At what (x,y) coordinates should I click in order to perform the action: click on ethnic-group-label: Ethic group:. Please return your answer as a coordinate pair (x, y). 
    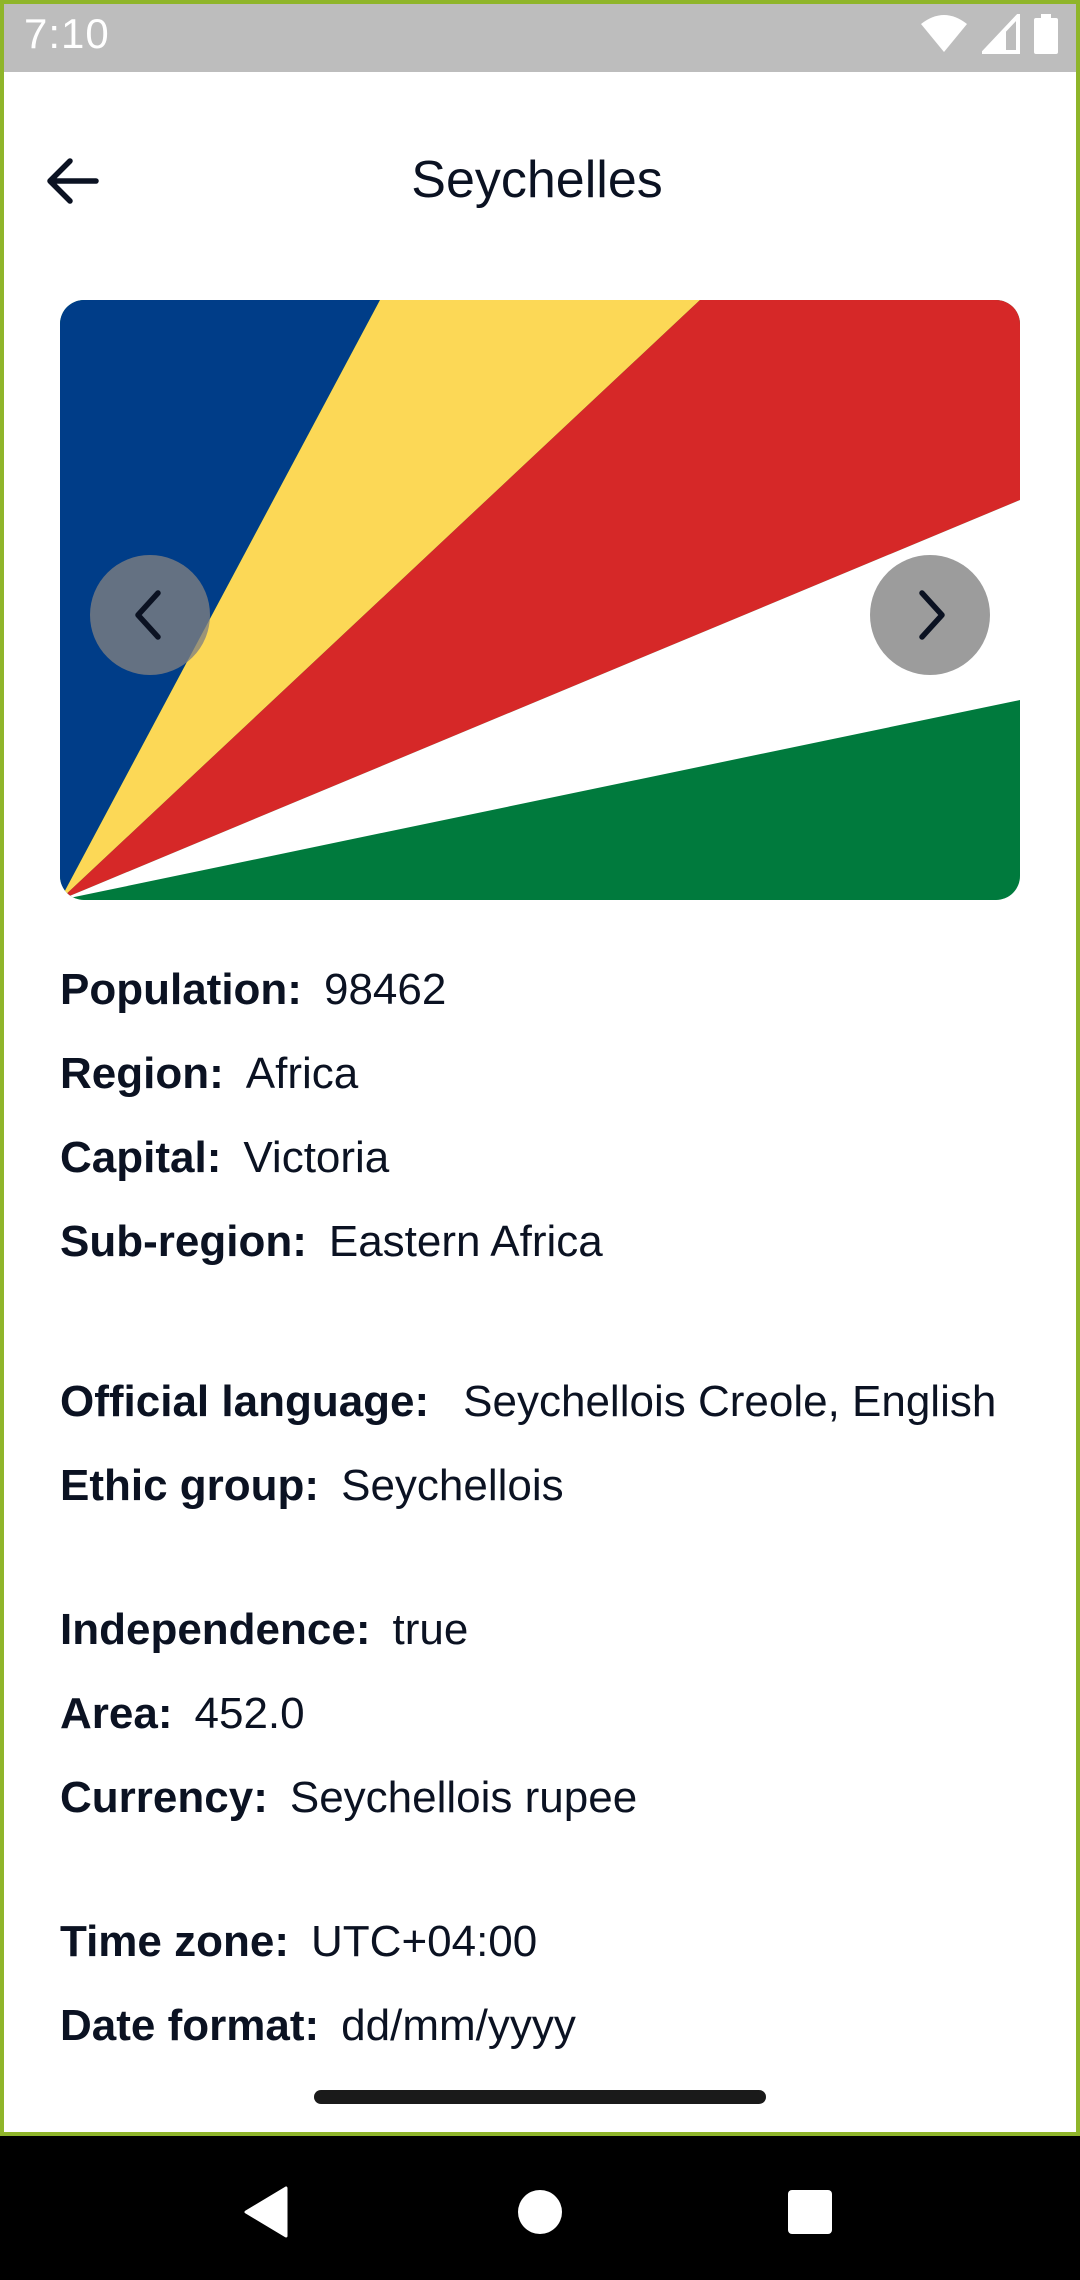
    Looking at the image, I should click on (190, 1485).